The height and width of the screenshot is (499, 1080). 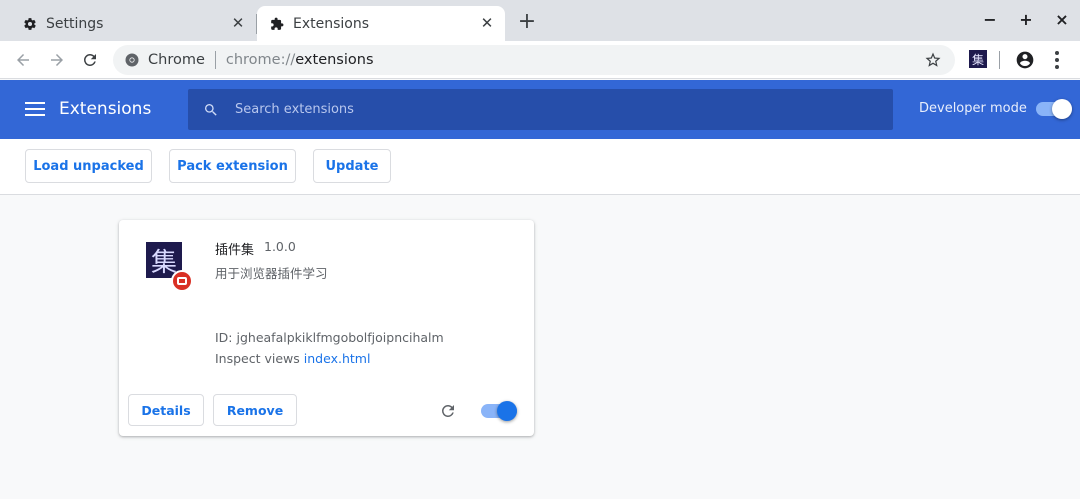 I want to click on toolbar-extension-icon: 集, so click(x=978, y=59).